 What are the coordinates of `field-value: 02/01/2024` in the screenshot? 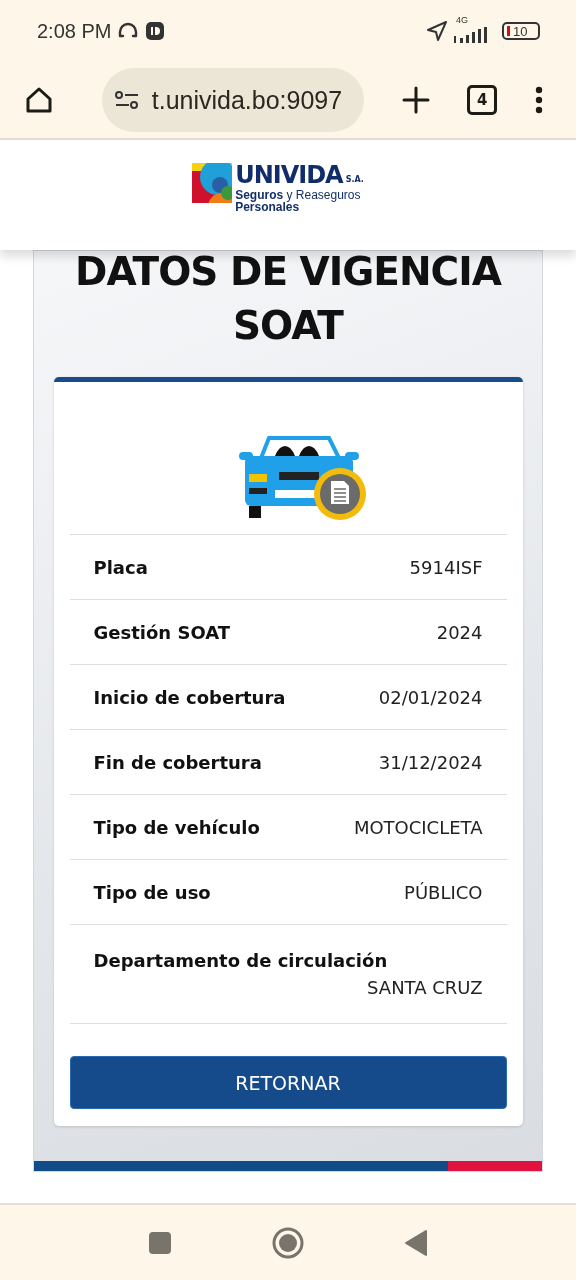 It's located at (430, 697).